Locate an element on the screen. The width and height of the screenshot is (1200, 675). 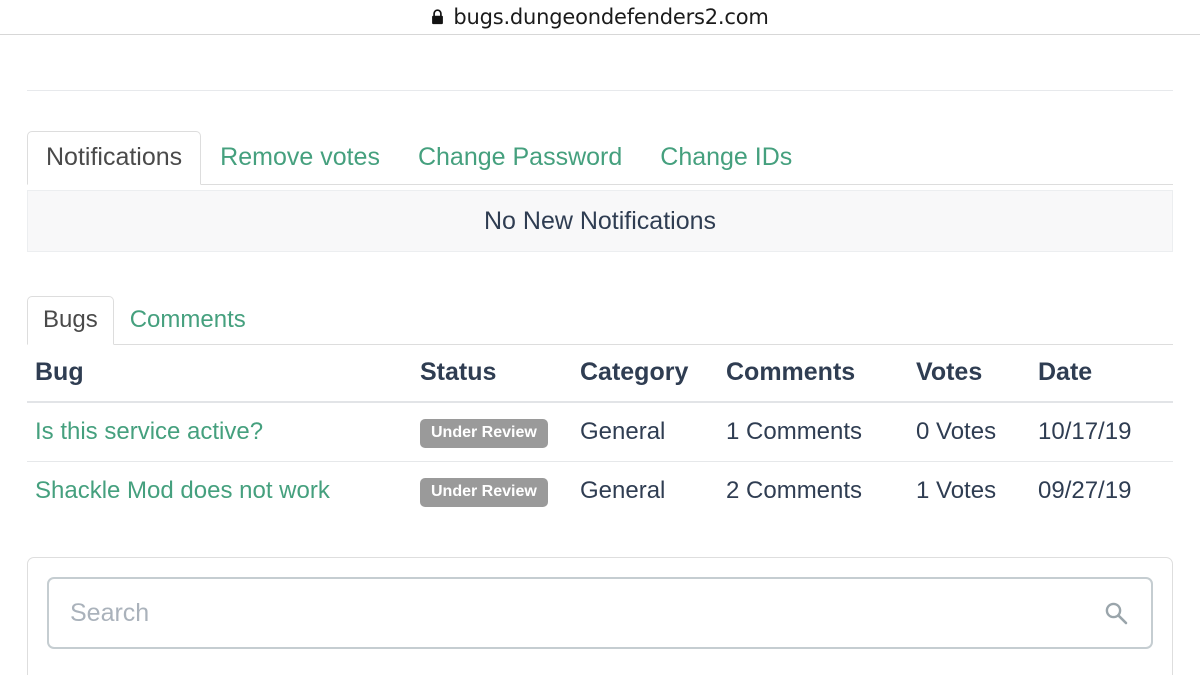
tab-change-ids: Change IDs is located at coordinates (726, 158).